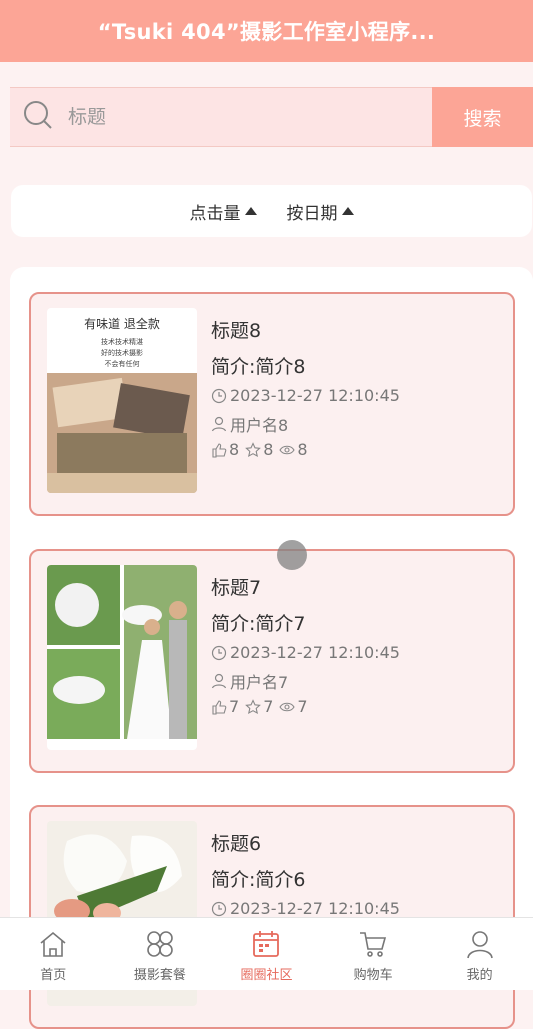 This screenshot has height=1029, width=533. What do you see at coordinates (258, 367) in the screenshot?
I see `post-intro: 简介:简介8` at bounding box center [258, 367].